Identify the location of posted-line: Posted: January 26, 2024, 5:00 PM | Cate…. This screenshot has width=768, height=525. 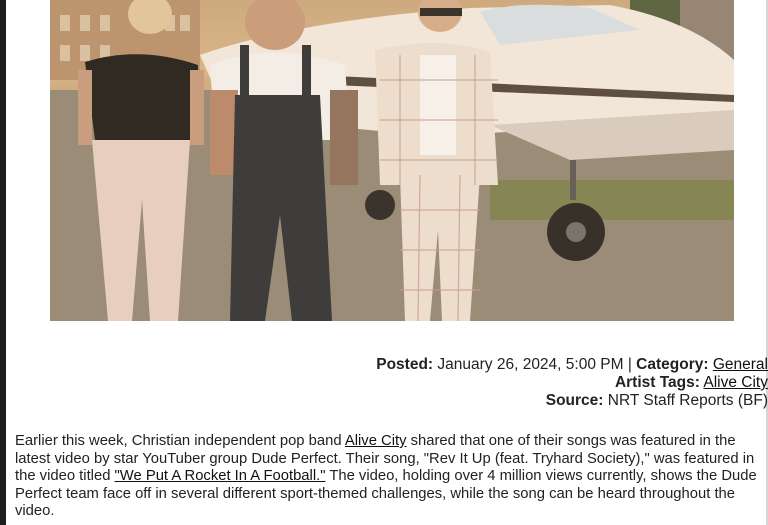
(385, 365).